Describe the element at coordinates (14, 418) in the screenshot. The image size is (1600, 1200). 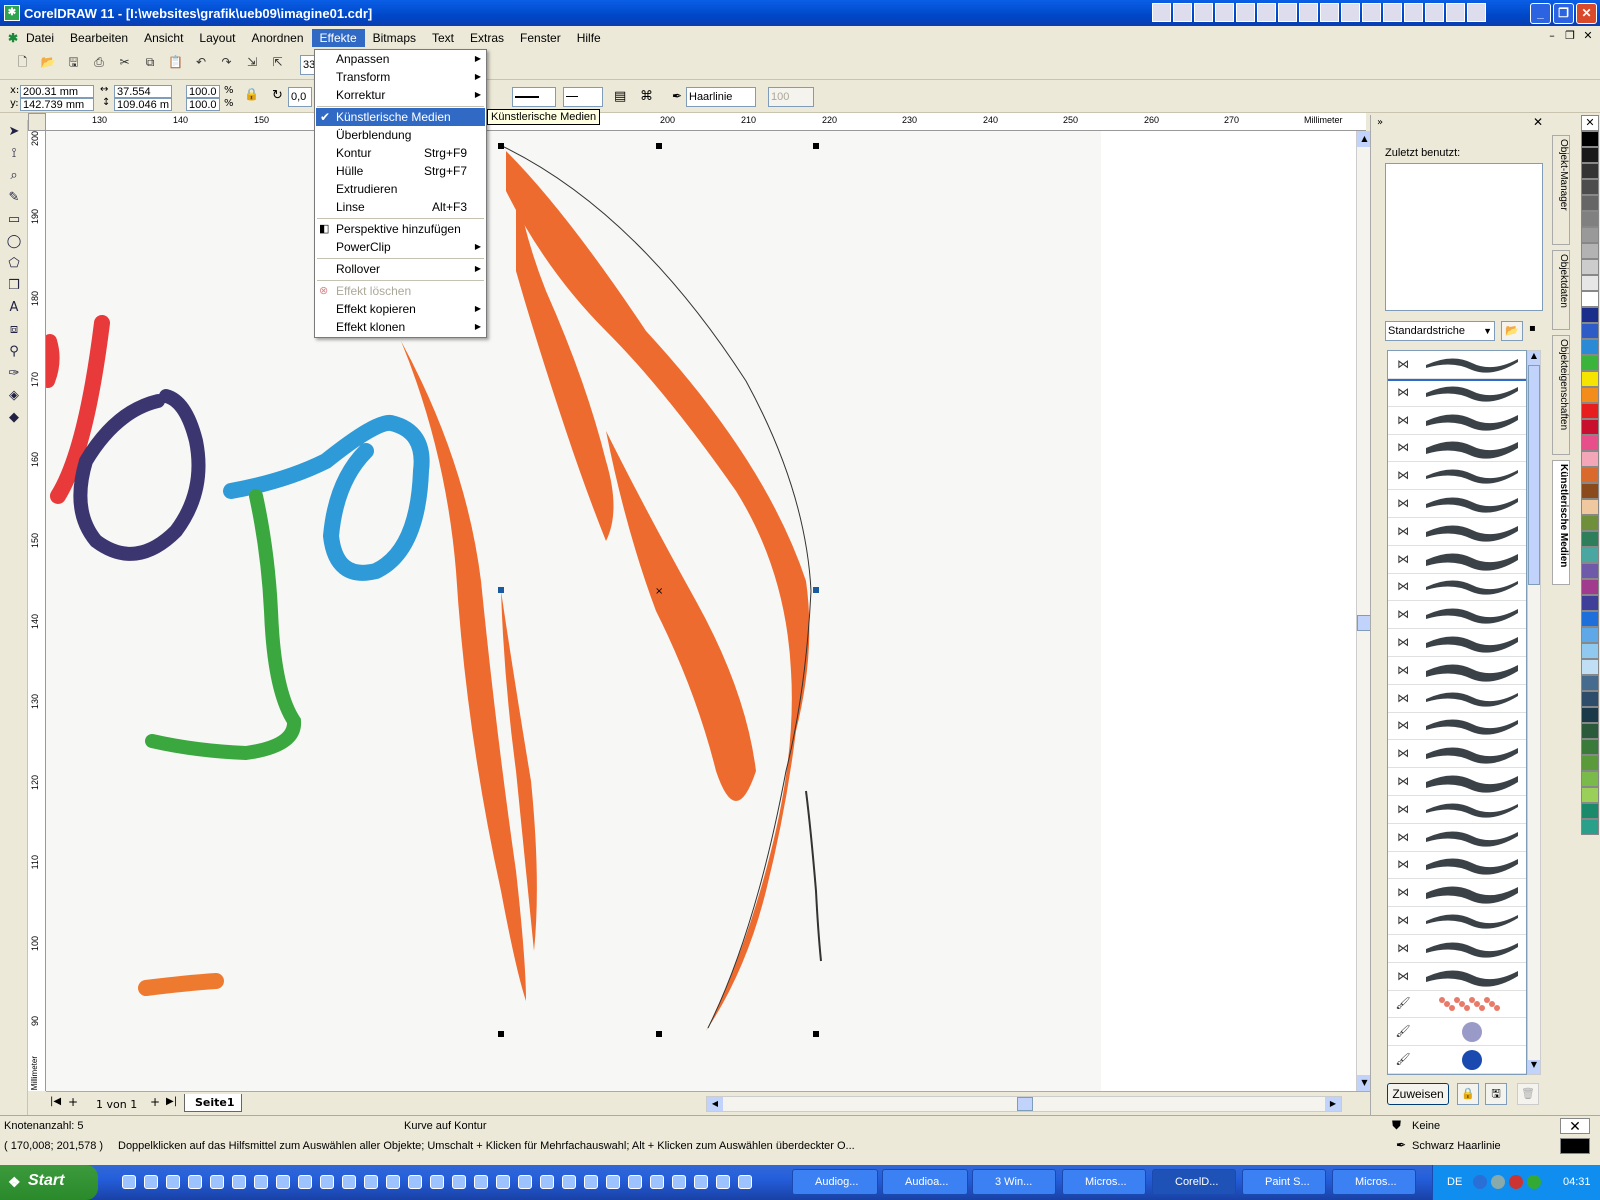
I see `interactive-fill-icon: ◆` at that location.